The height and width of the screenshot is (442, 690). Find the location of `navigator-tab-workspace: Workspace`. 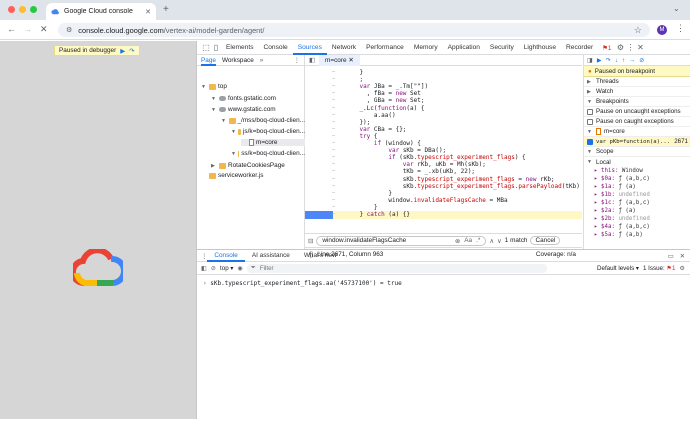

navigator-tab-workspace: Workspace is located at coordinates (238, 60).